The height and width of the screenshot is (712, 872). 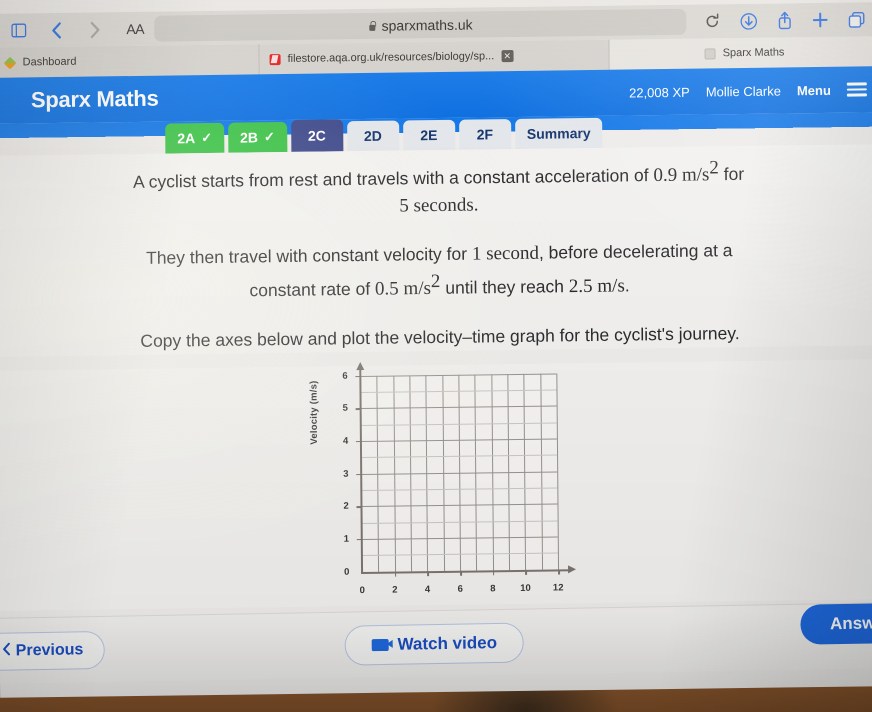 What do you see at coordinates (94, 29) in the screenshot?
I see `forward-icon` at bounding box center [94, 29].